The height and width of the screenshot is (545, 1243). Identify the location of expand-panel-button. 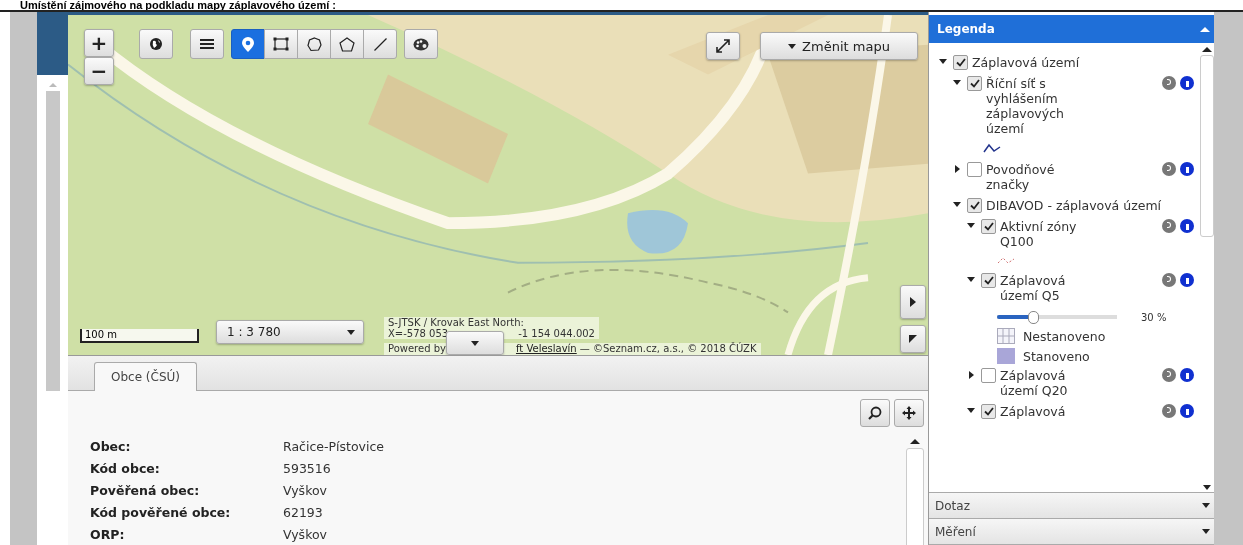
(913, 302).